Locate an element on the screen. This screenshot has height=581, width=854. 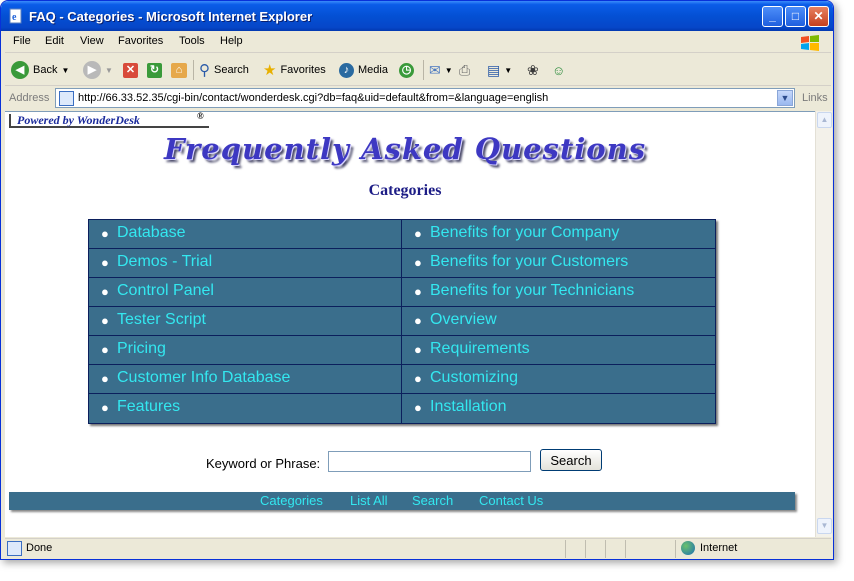
page-icon is located at coordinates (66, 98).